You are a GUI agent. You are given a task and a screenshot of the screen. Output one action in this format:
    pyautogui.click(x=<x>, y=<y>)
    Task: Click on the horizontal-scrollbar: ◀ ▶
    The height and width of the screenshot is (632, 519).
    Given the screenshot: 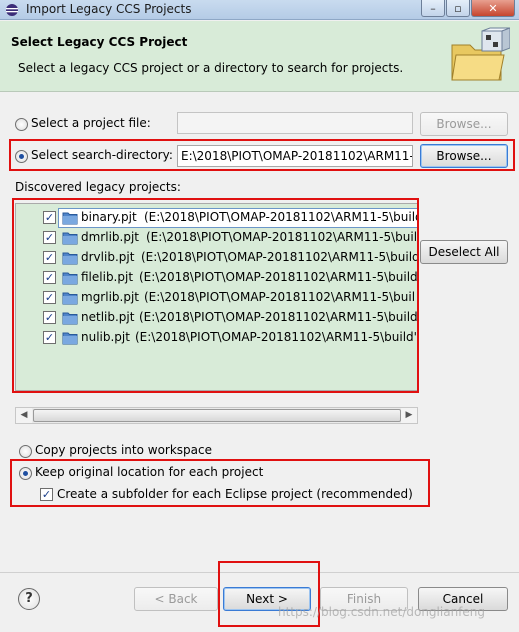 What is the action you would take?
    pyautogui.click(x=216, y=415)
    